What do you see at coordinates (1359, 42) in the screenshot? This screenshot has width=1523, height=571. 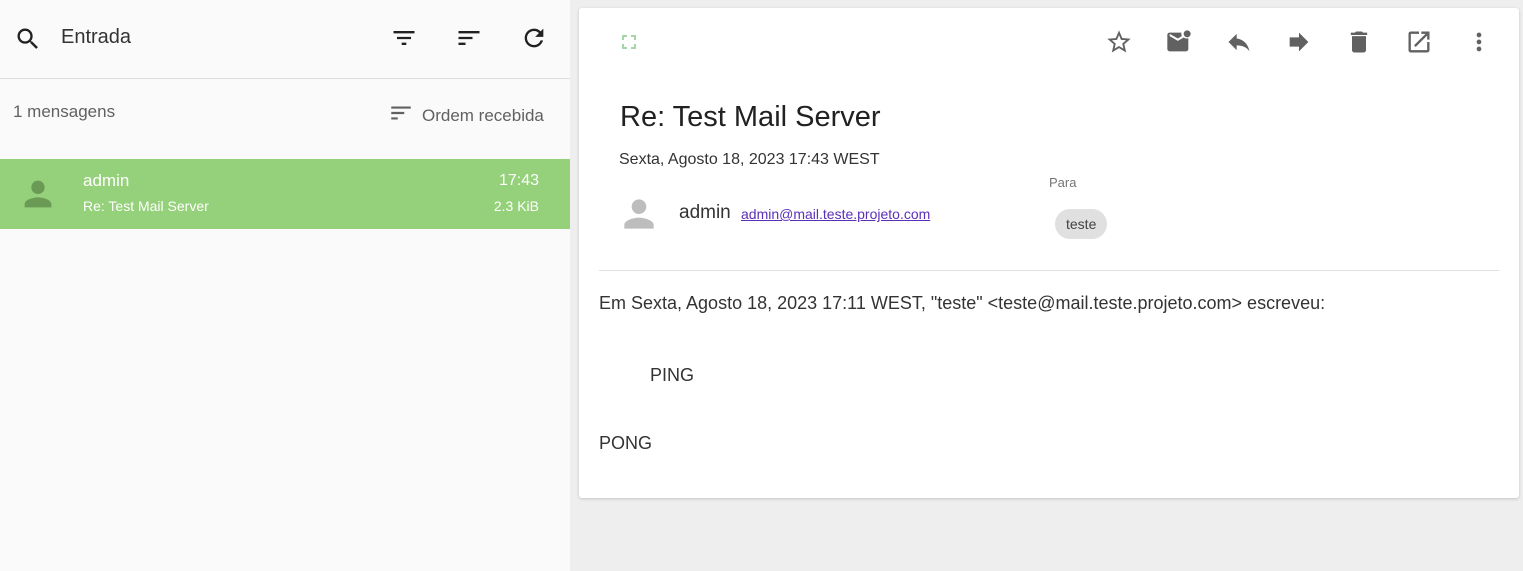 I see `delete-icon` at bounding box center [1359, 42].